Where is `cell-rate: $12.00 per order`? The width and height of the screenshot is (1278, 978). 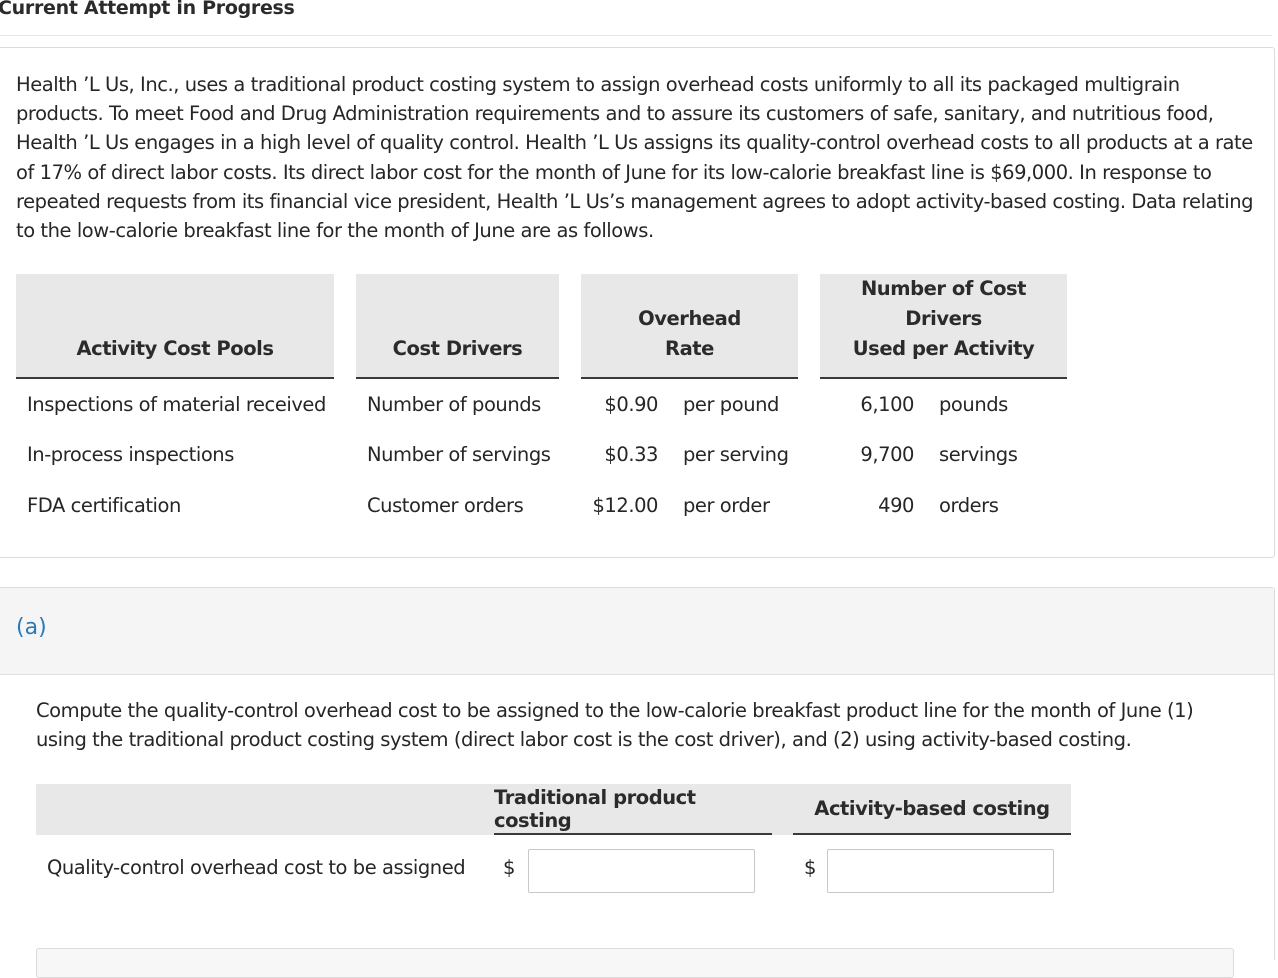 cell-rate: $12.00 per order is located at coordinates (689, 505).